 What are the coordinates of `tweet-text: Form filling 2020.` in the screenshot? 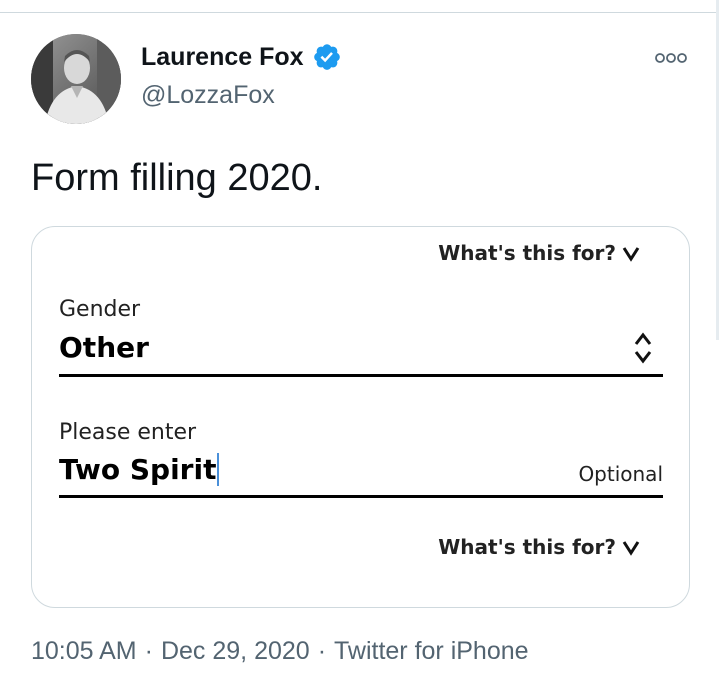 It's located at (177, 178).